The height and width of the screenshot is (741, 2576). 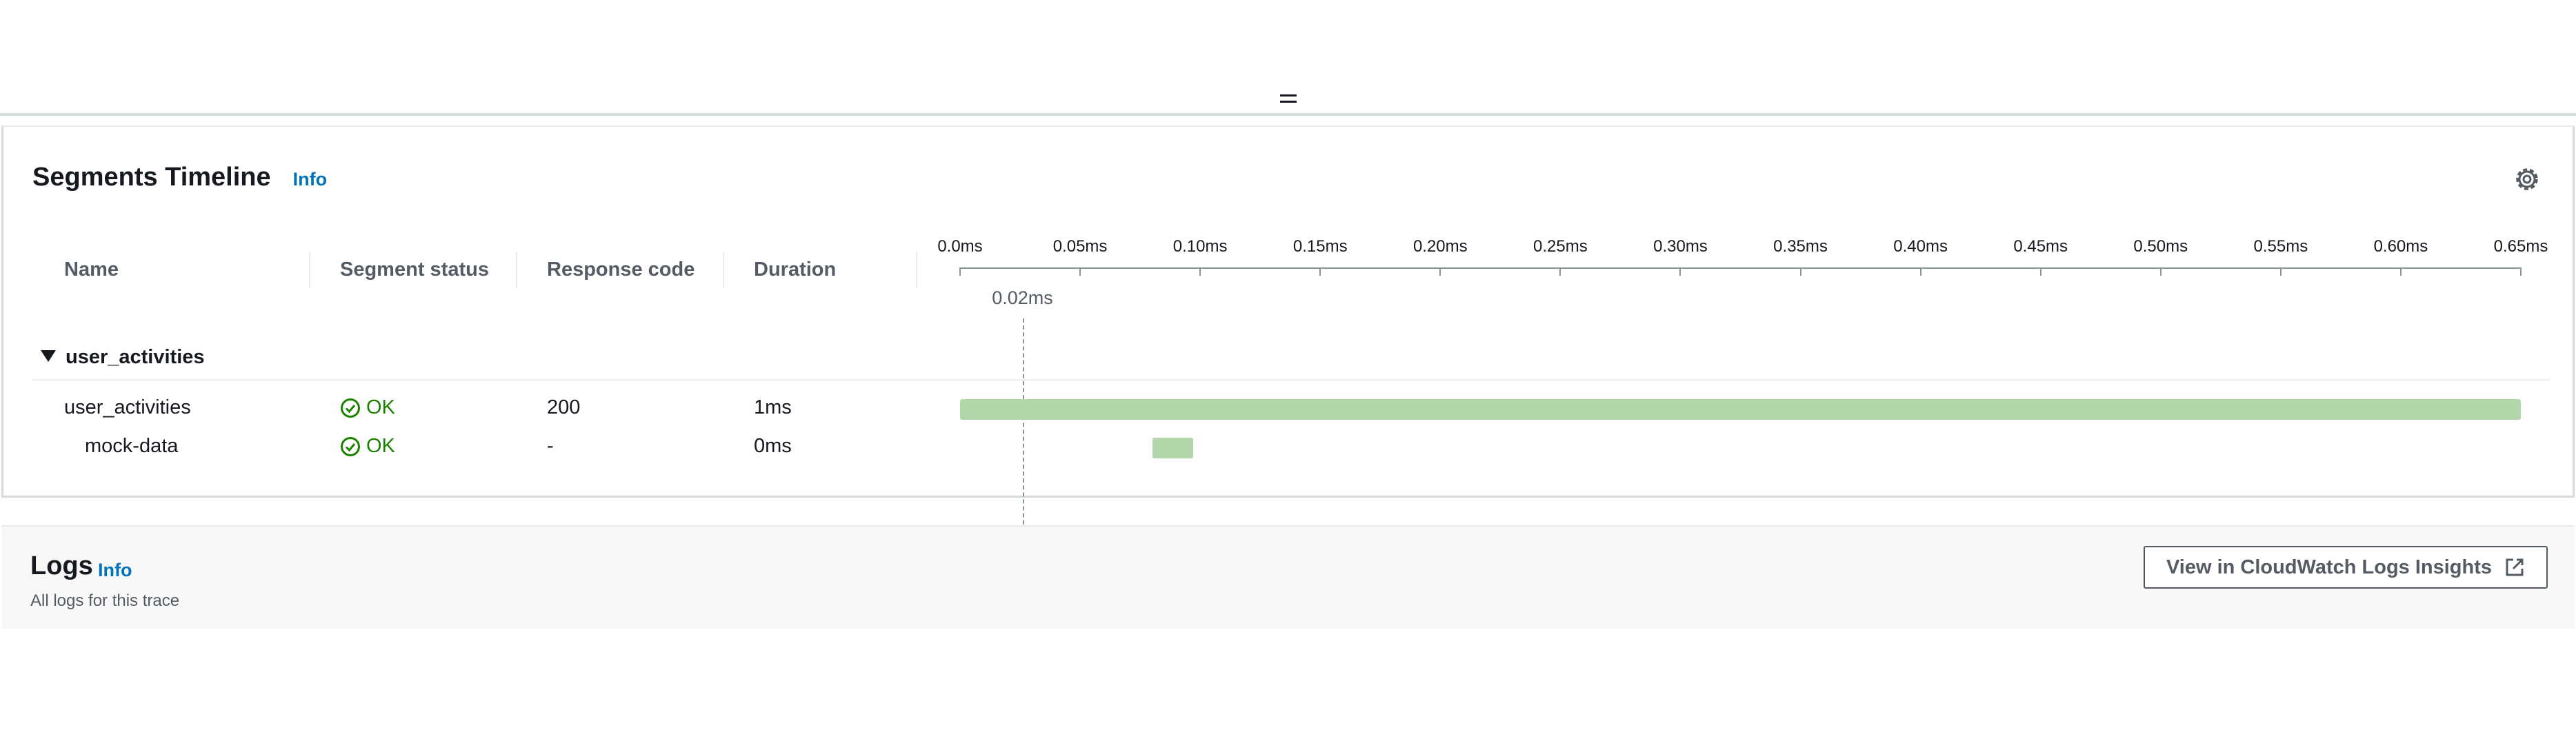 I want to click on gear-icon, so click(x=2527, y=179).